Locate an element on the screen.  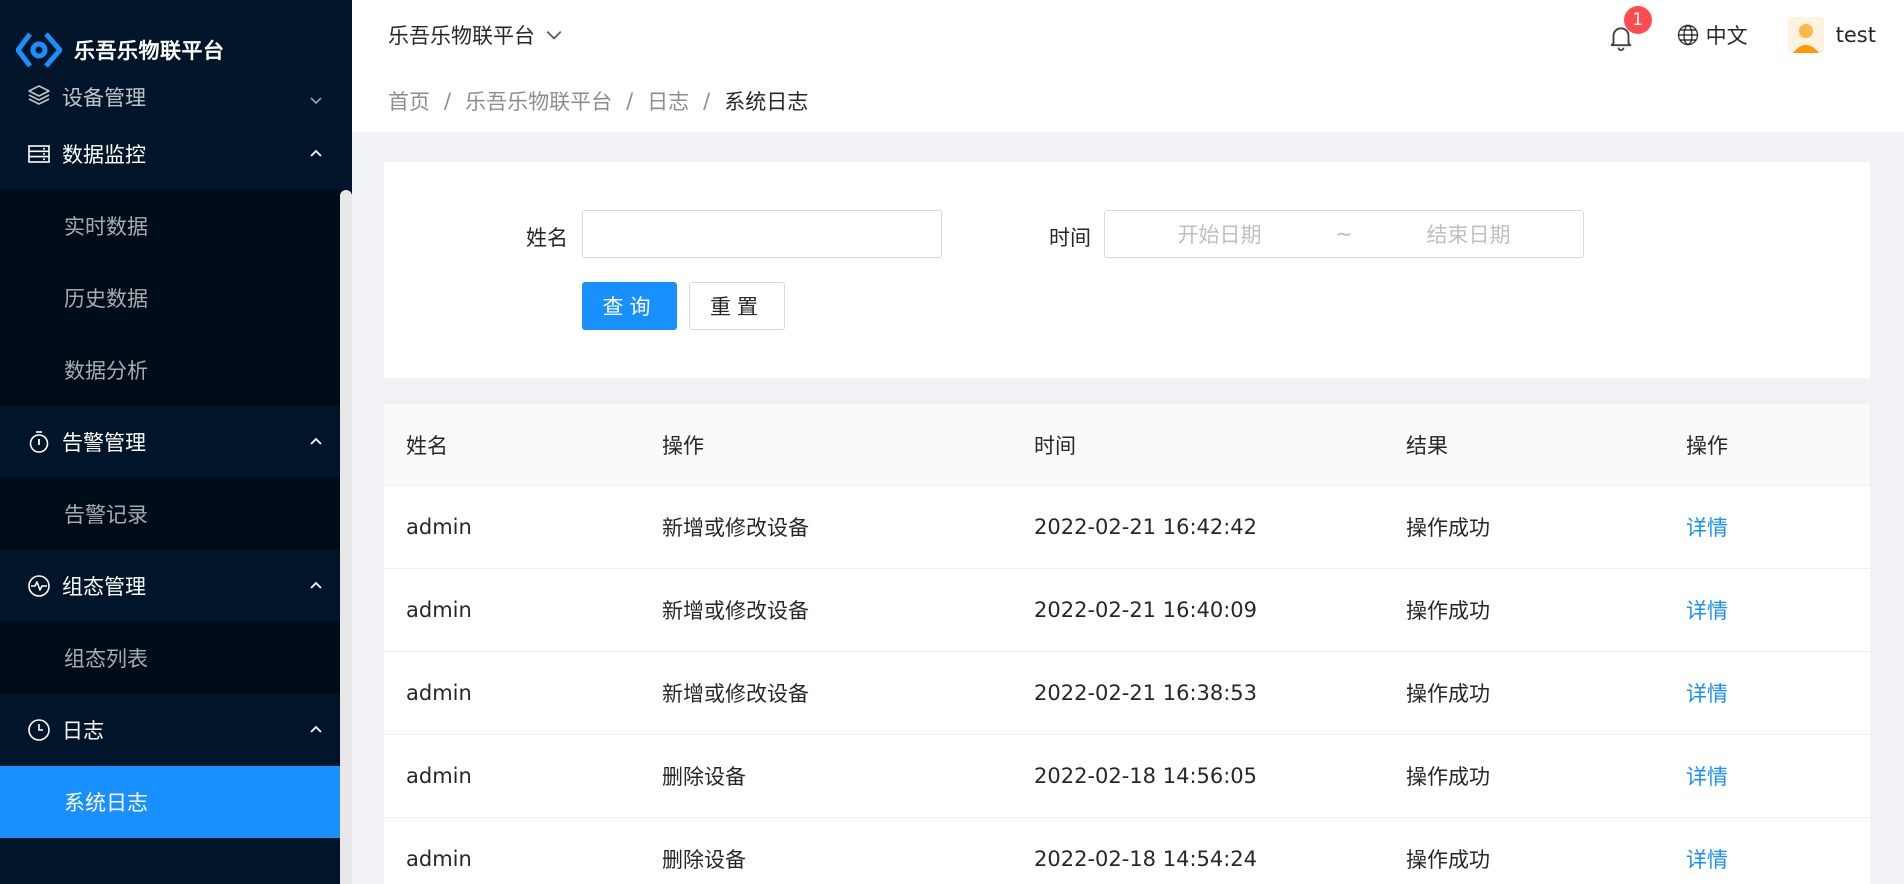
avatar is located at coordinates (1805, 35).